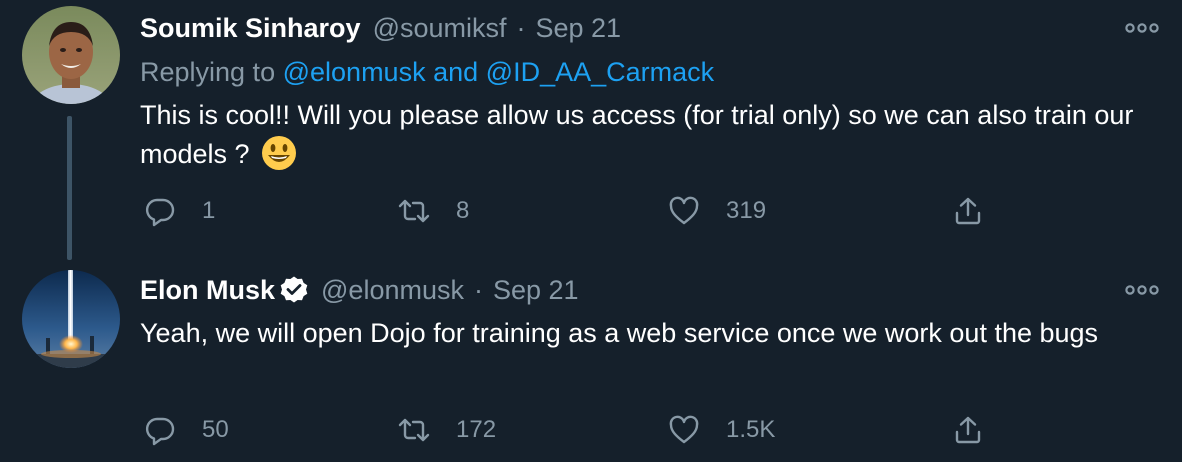  What do you see at coordinates (600, 72) in the screenshot?
I see `mention-link: @ID_AA_Carmack` at bounding box center [600, 72].